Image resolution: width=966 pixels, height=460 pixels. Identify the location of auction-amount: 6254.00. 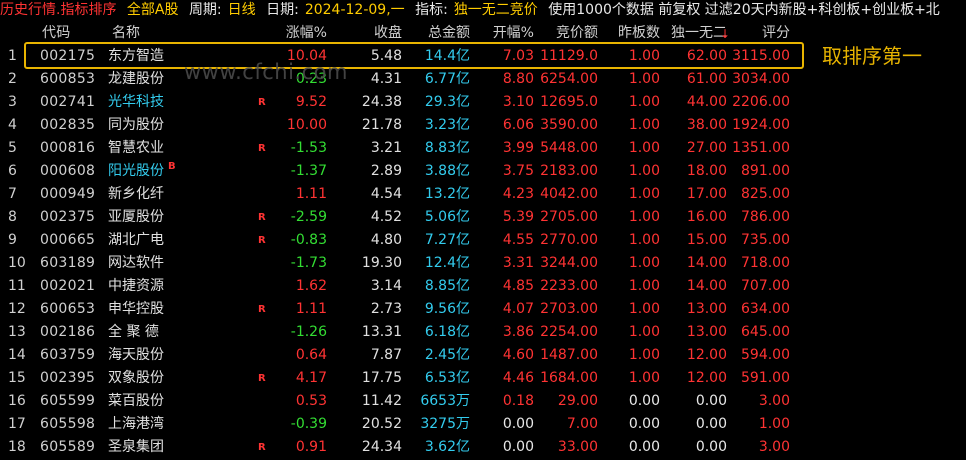
(569, 79).